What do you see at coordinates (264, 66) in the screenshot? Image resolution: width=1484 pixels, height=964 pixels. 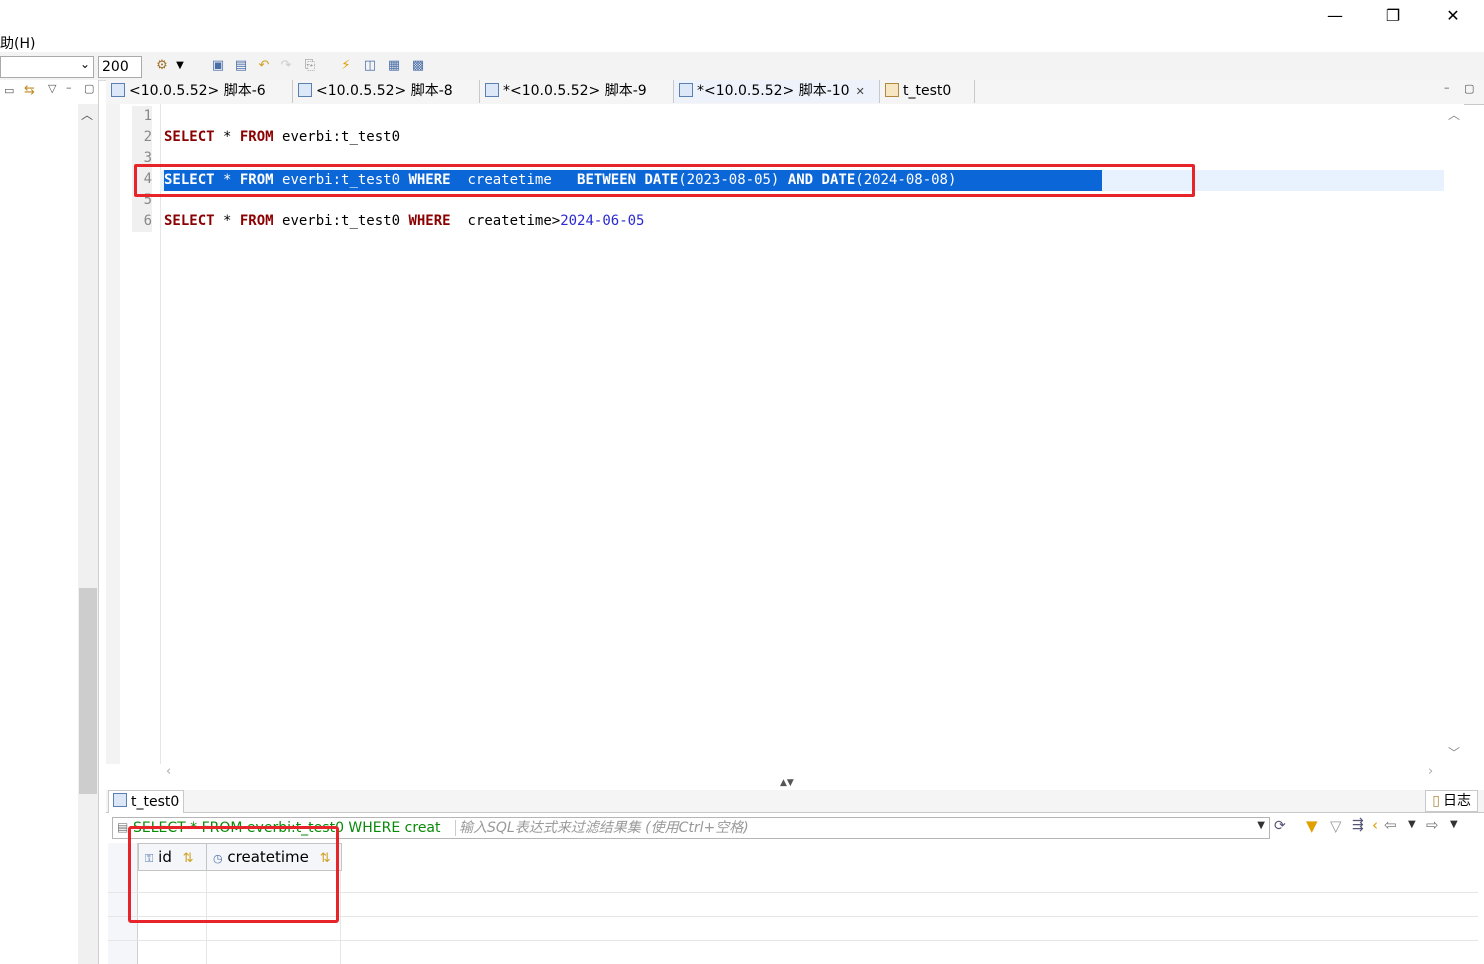 I see `commit-icon: ↶` at bounding box center [264, 66].